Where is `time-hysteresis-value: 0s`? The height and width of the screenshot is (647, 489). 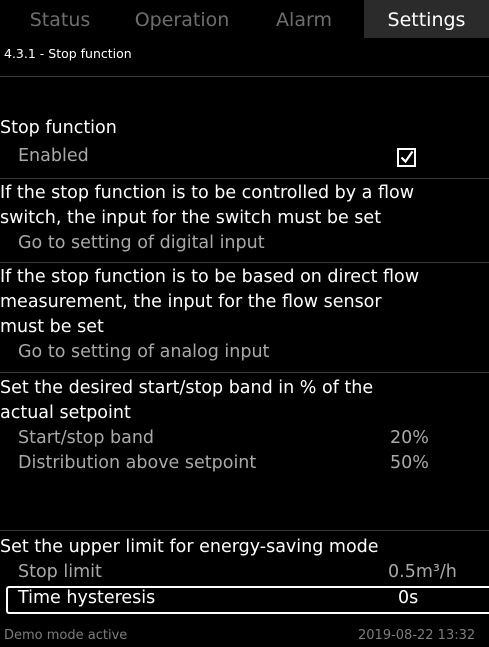
time-hysteresis-value: 0s is located at coordinates (408, 598).